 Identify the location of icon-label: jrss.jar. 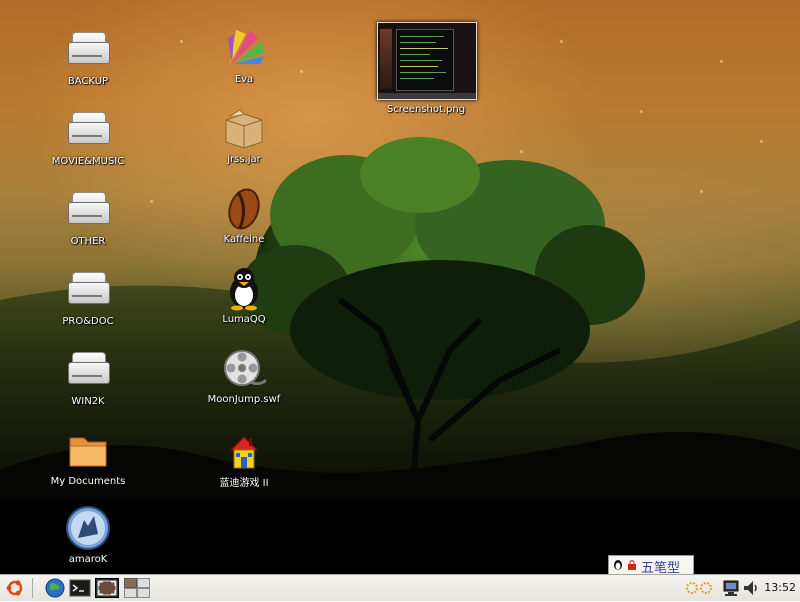
(244, 159).